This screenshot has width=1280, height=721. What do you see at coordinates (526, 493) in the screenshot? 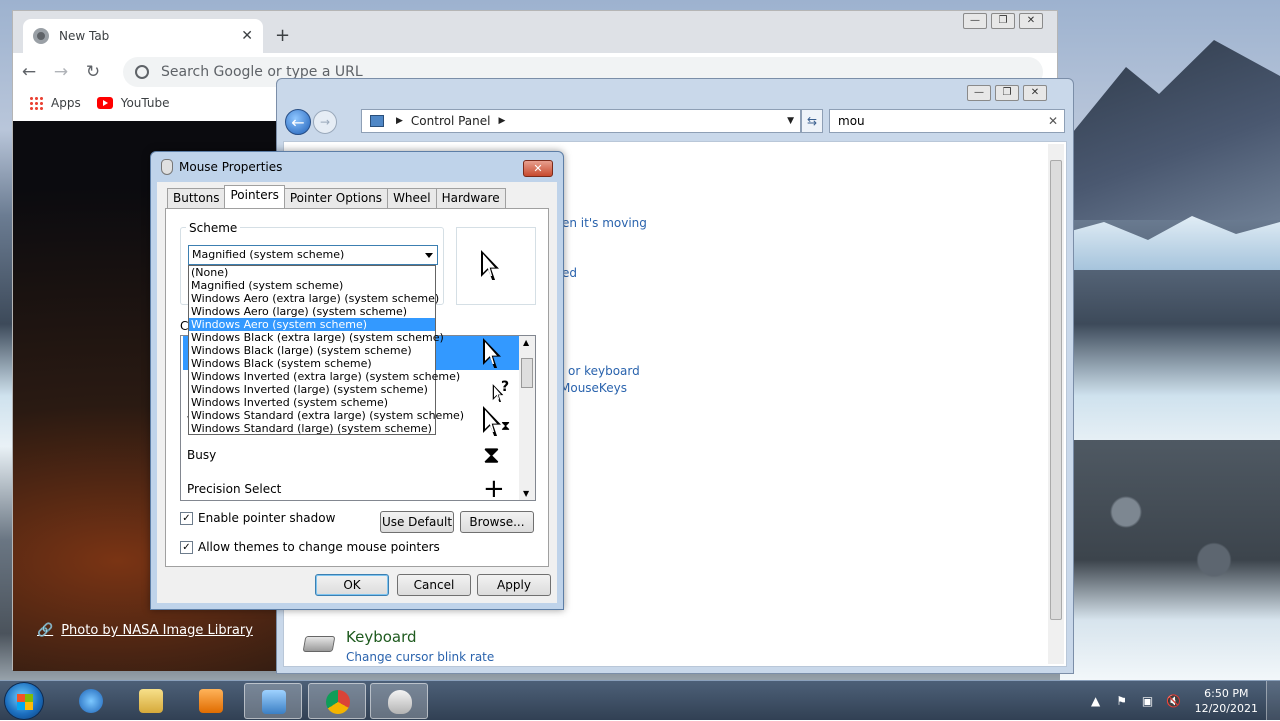
I see `scroll-down-icon: ▼` at bounding box center [526, 493].